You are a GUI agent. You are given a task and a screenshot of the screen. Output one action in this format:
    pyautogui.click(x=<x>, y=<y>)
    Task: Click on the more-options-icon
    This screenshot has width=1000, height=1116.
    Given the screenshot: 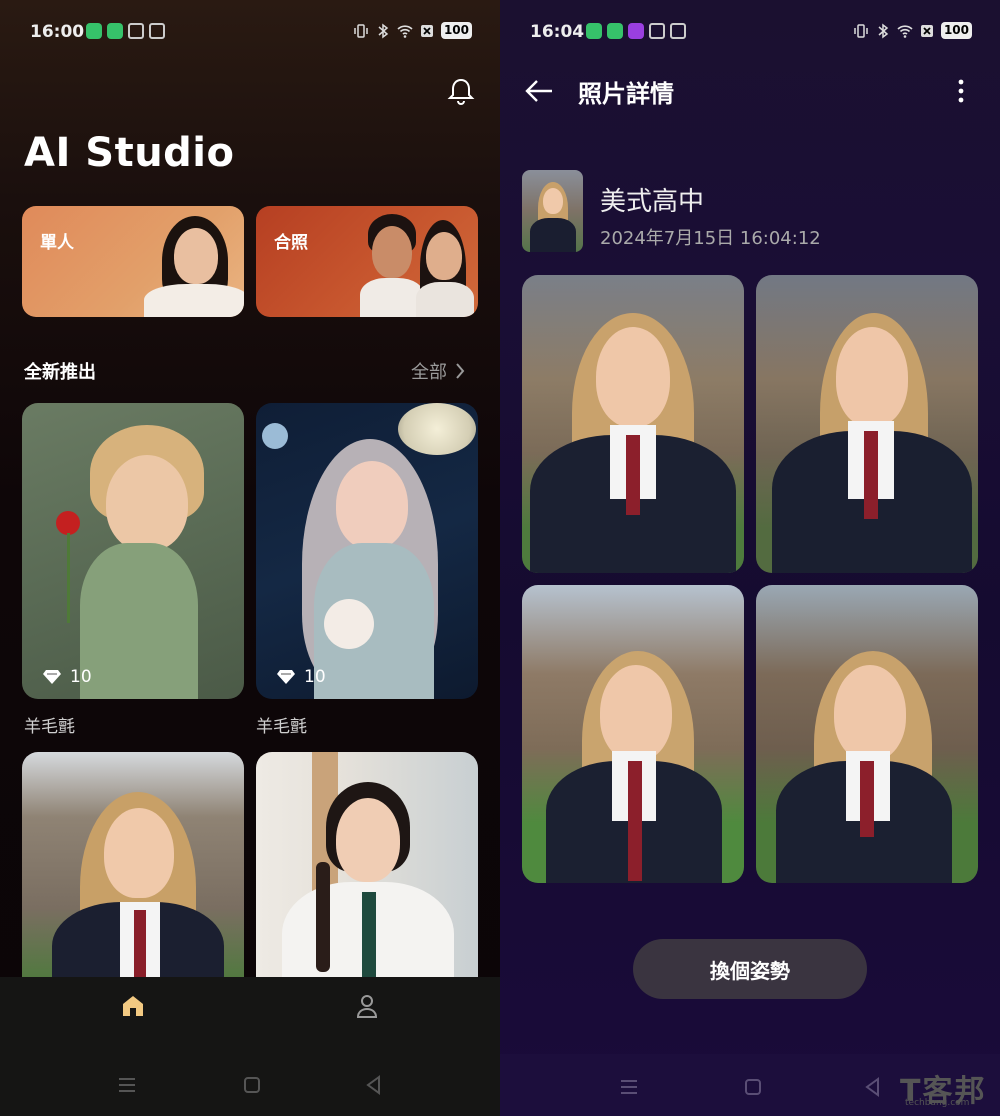 What is the action you would take?
    pyautogui.click(x=961, y=91)
    